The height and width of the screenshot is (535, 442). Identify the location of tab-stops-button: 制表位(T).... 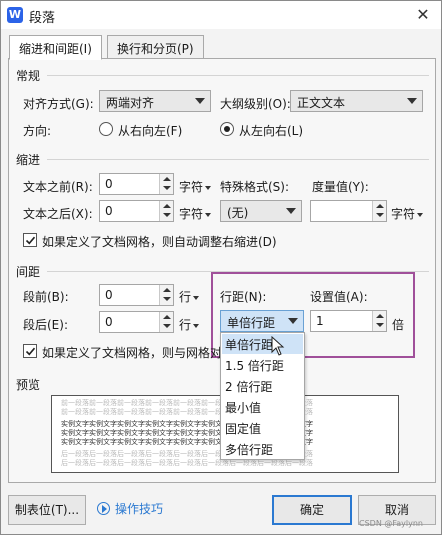
(47, 510).